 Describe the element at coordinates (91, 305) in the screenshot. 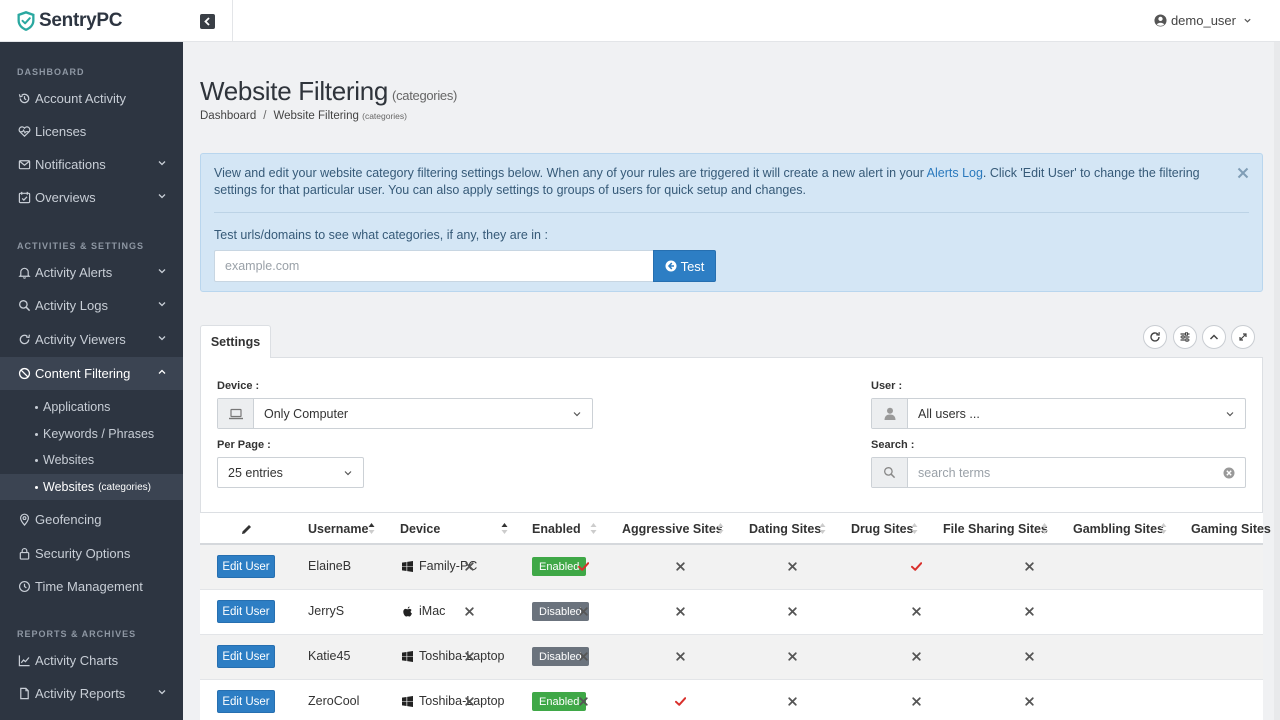

I see `sidebar-item-activity-logs: Activity Logs` at that location.